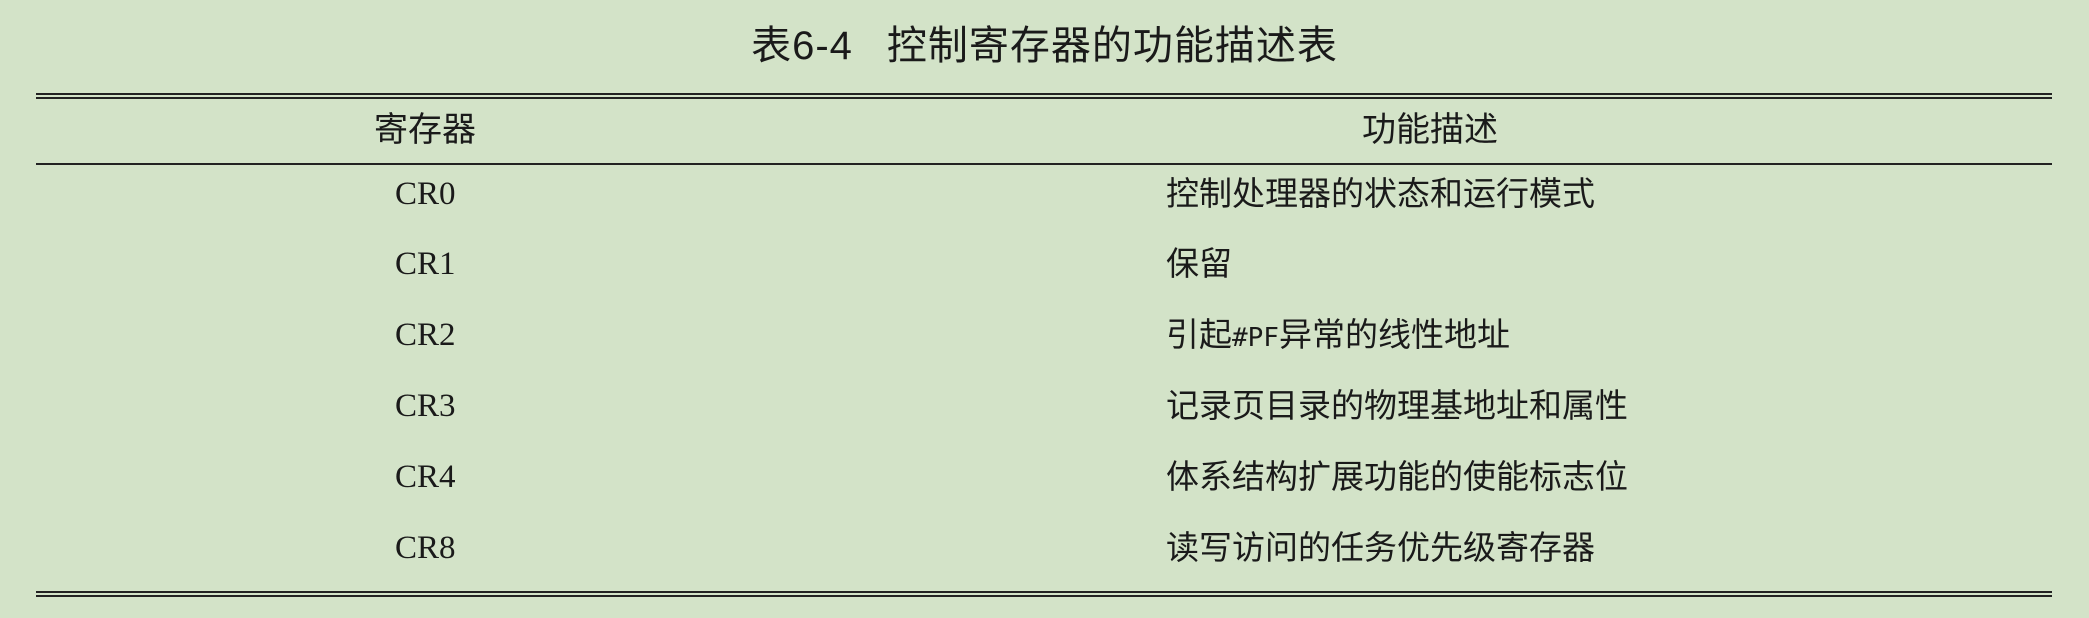  Describe the element at coordinates (802, 46) in the screenshot. I see `table-number: 表6-4` at that location.